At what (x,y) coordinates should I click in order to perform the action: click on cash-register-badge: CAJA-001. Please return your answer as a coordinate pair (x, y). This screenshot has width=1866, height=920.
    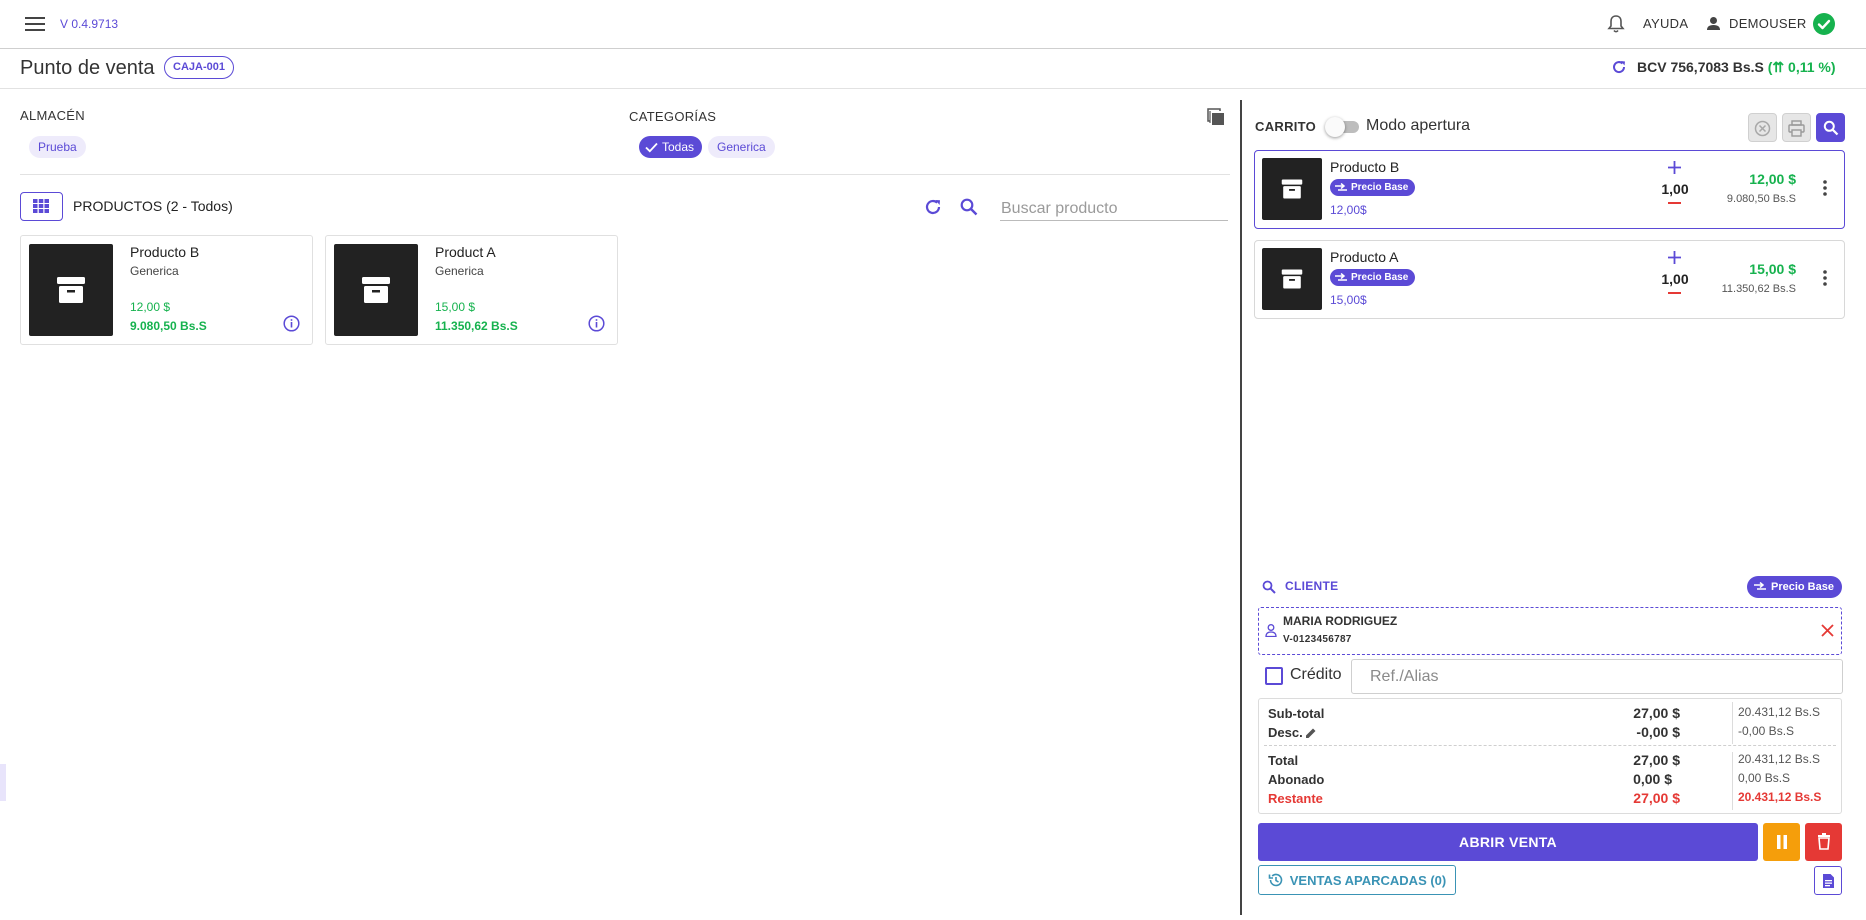
    Looking at the image, I should click on (199, 67).